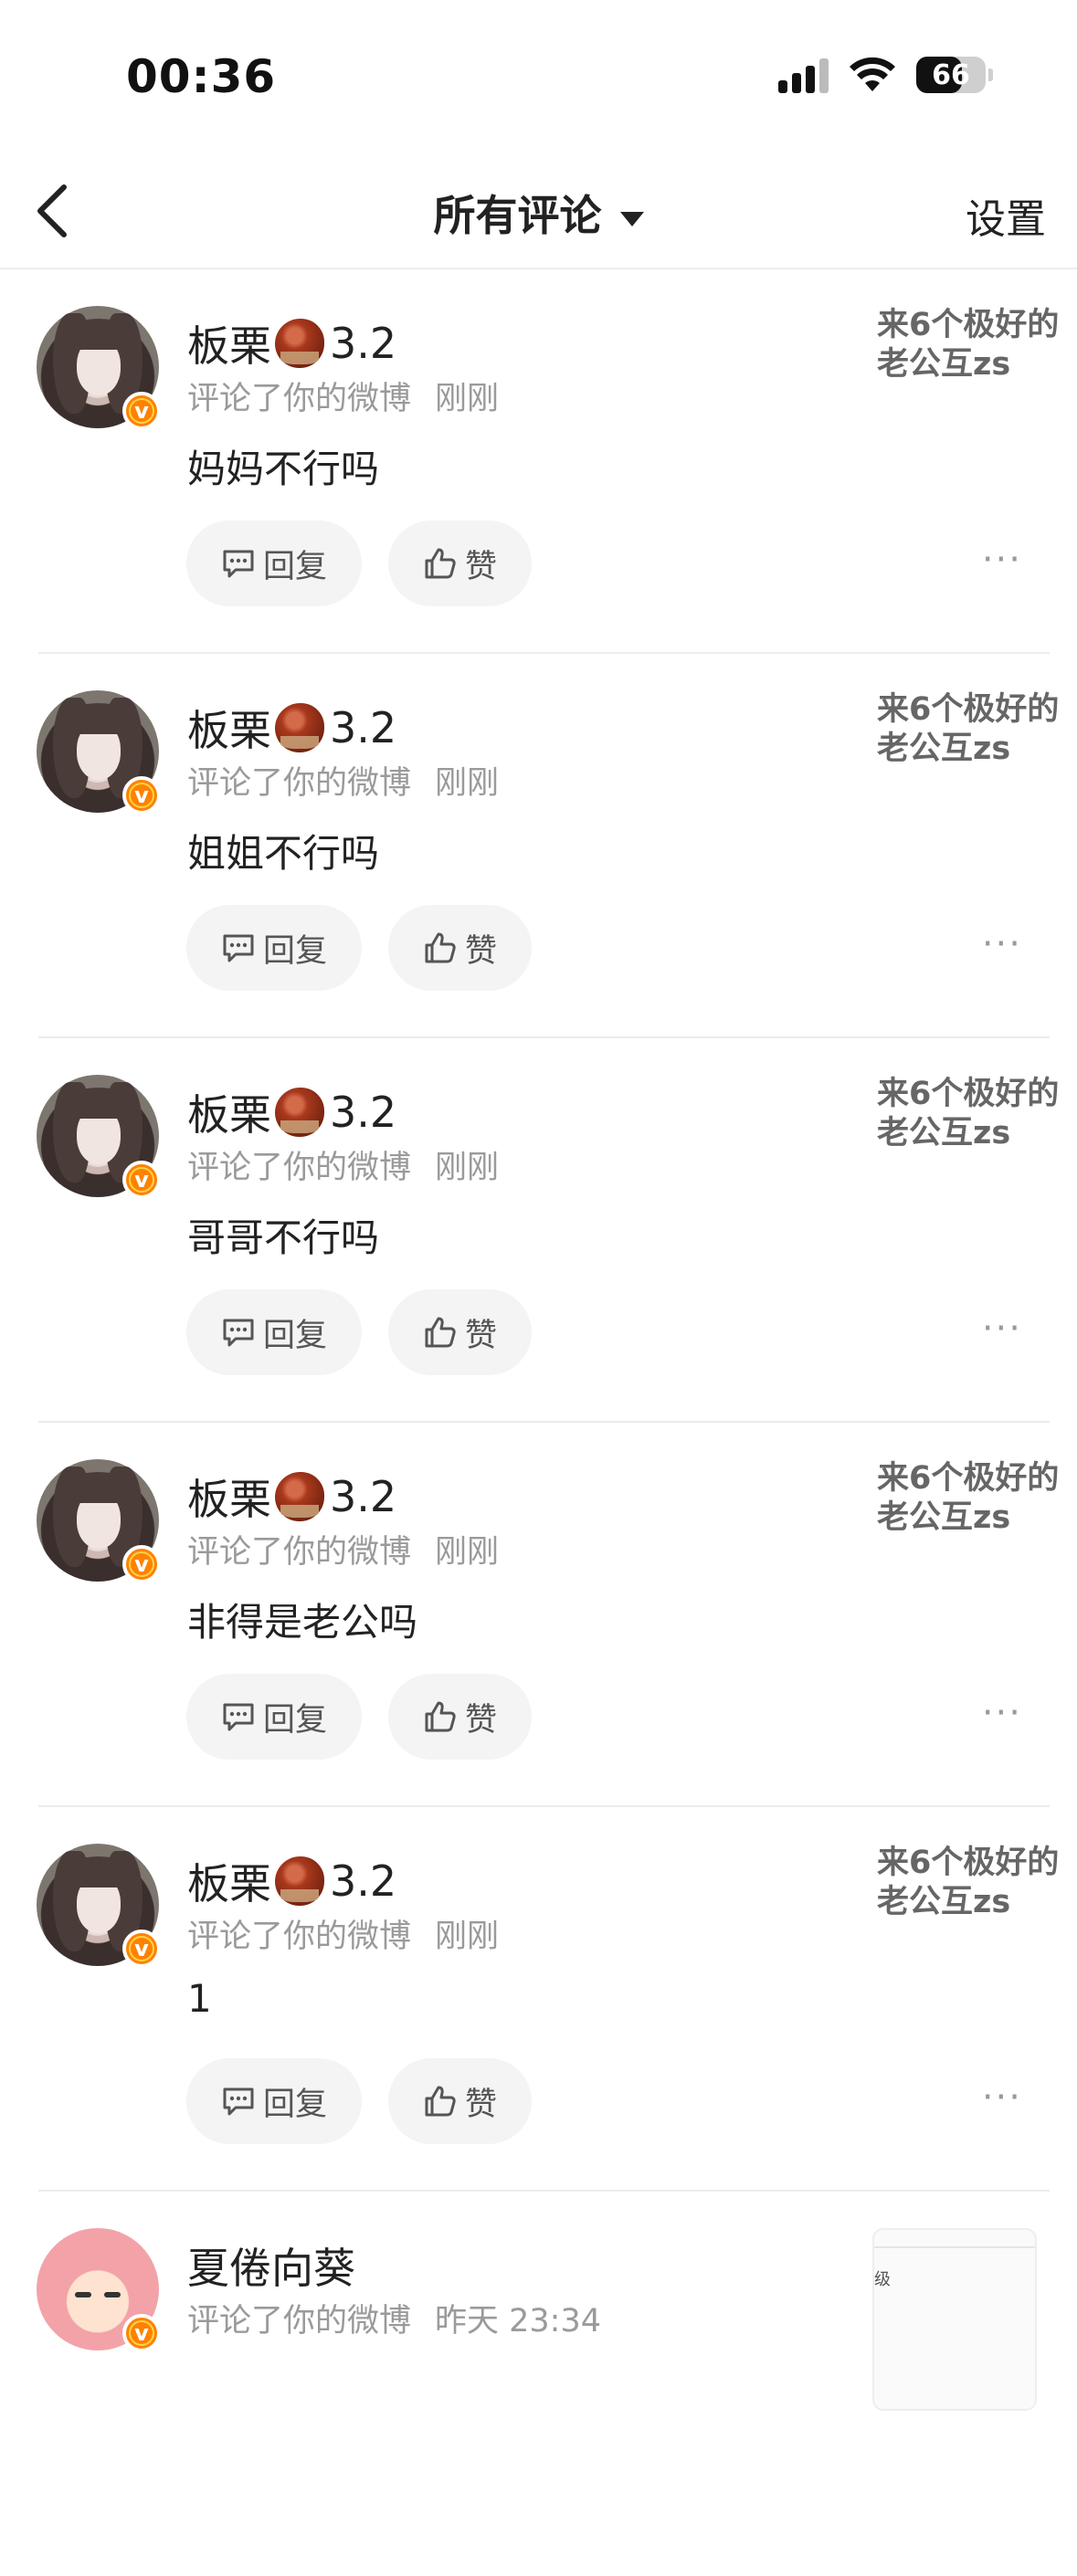 This screenshot has height=2576, width=1077. I want to click on nav-bar: 所有评论 设置, so click(538, 212).